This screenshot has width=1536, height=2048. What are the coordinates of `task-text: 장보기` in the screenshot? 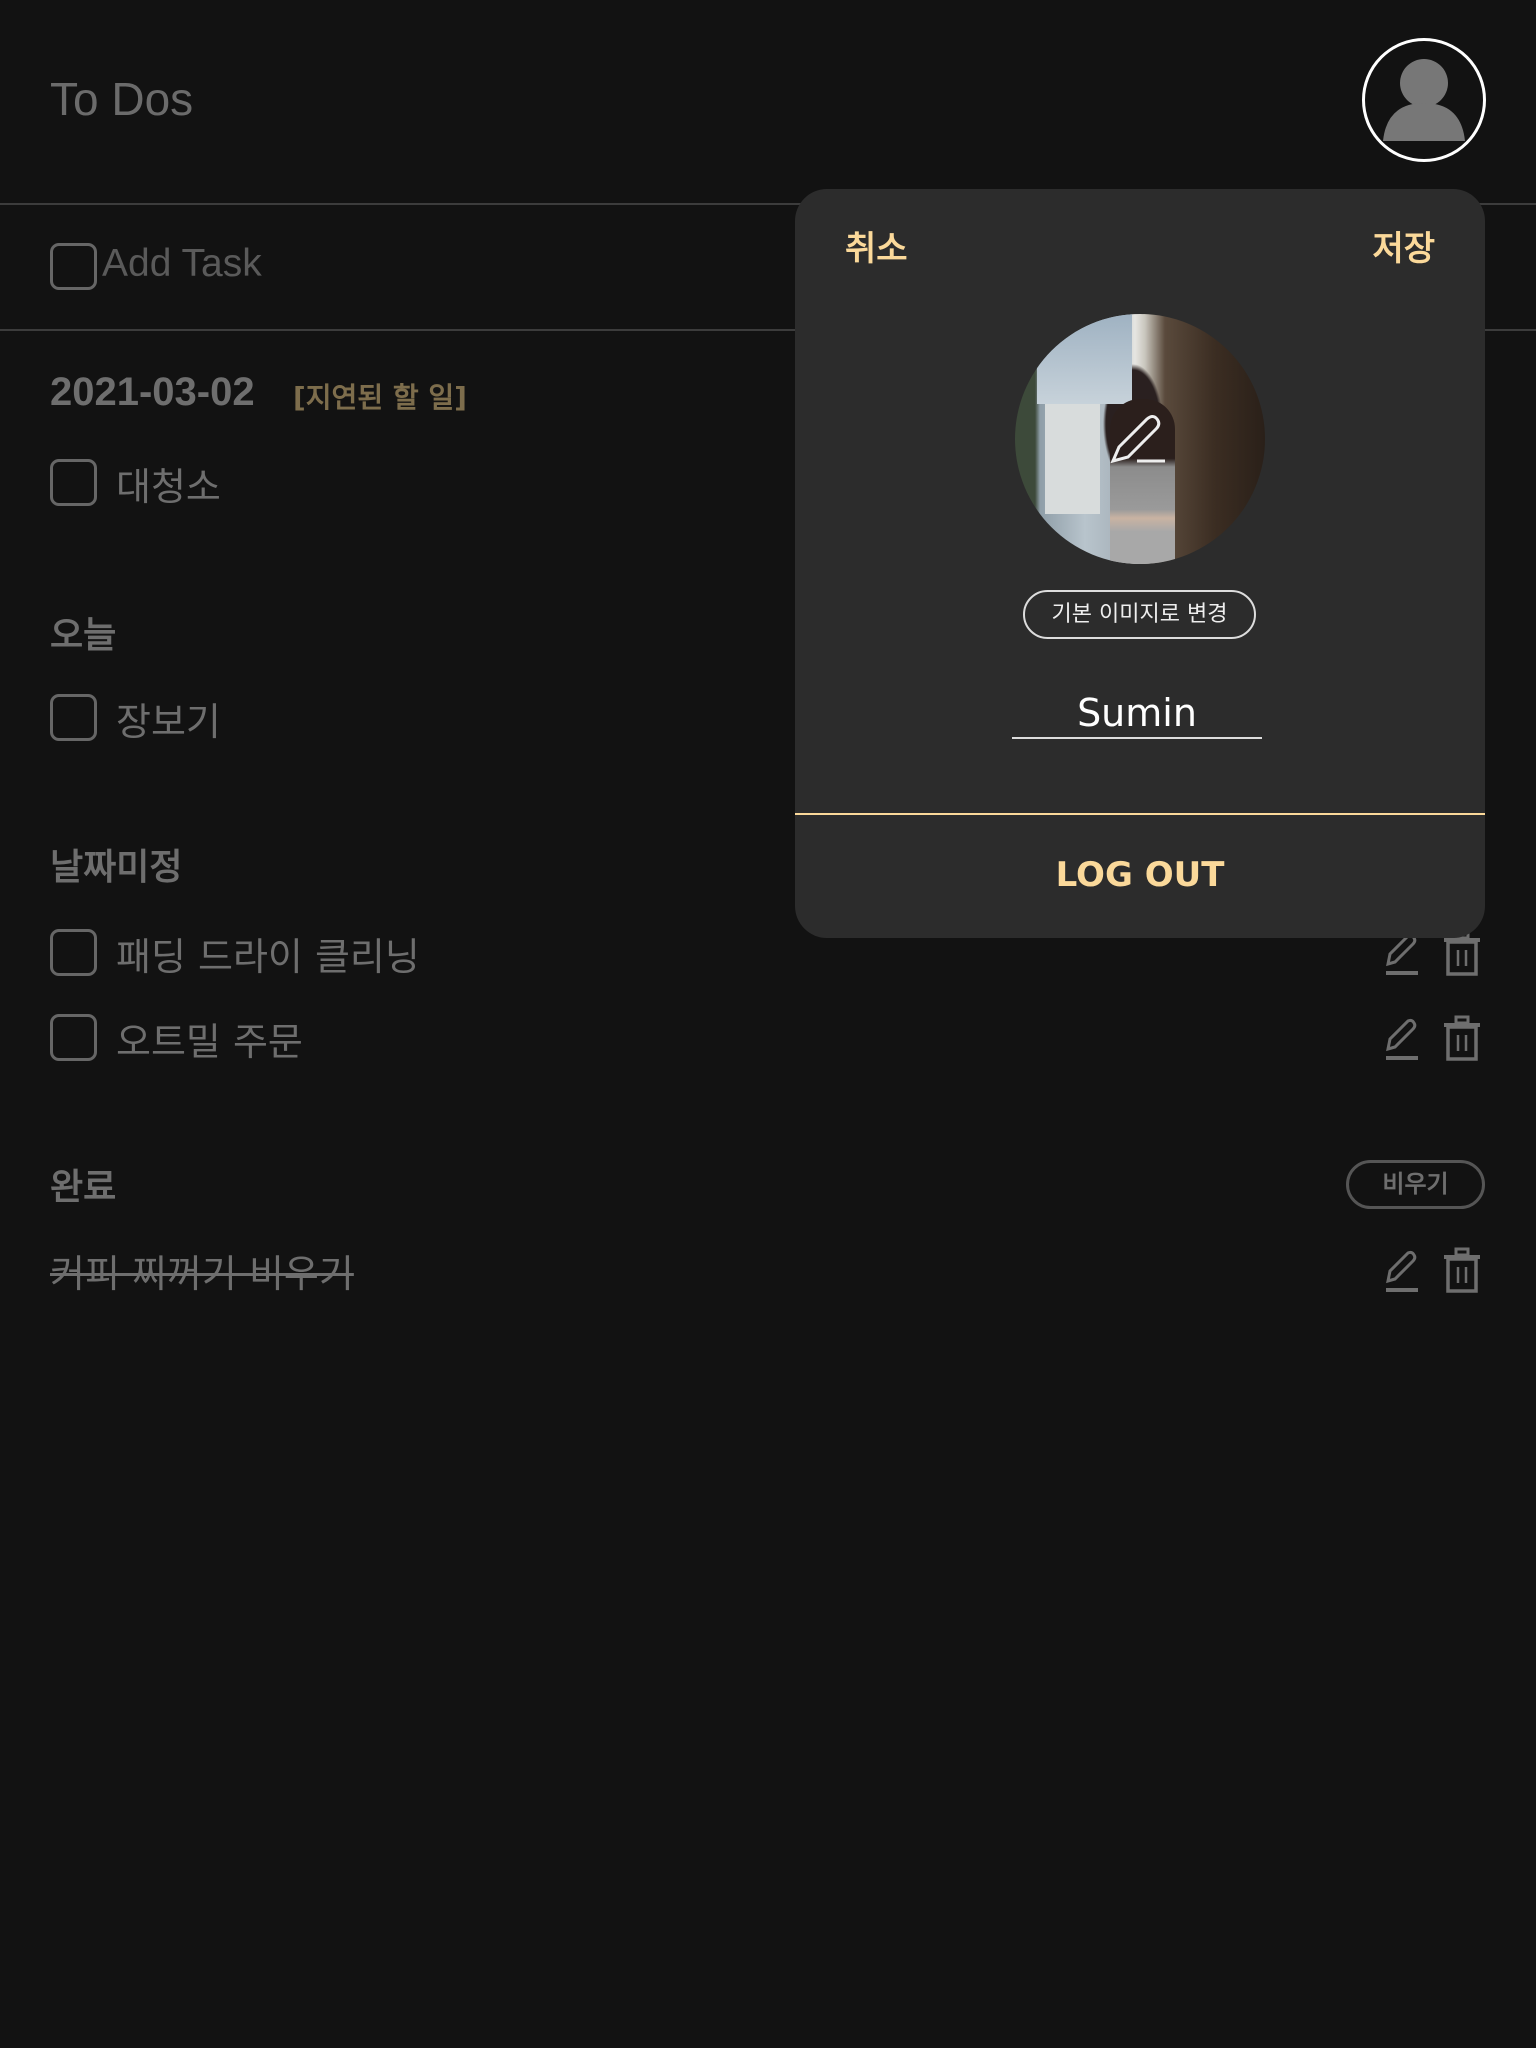 It's located at (168, 722).